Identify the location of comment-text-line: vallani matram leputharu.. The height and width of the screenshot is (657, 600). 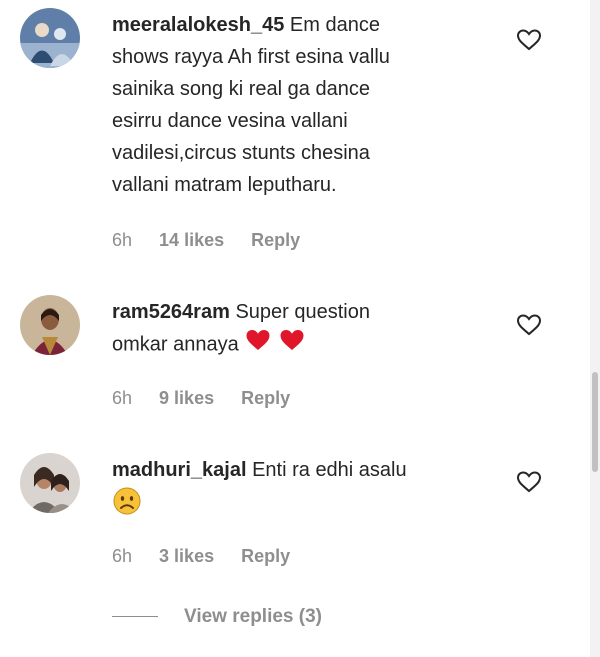
(224, 185).